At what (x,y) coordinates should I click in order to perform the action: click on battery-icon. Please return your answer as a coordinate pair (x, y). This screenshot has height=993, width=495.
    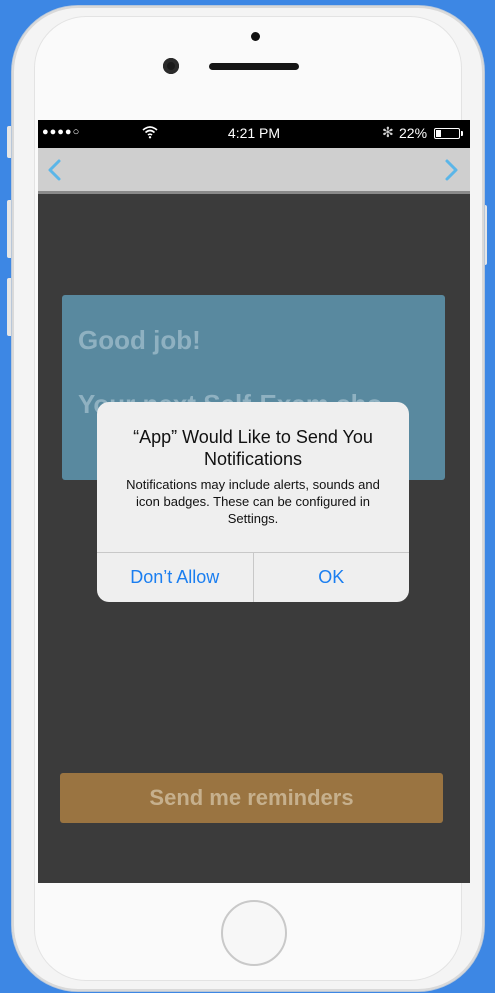
    Looking at the image, I should click on (448, 133).